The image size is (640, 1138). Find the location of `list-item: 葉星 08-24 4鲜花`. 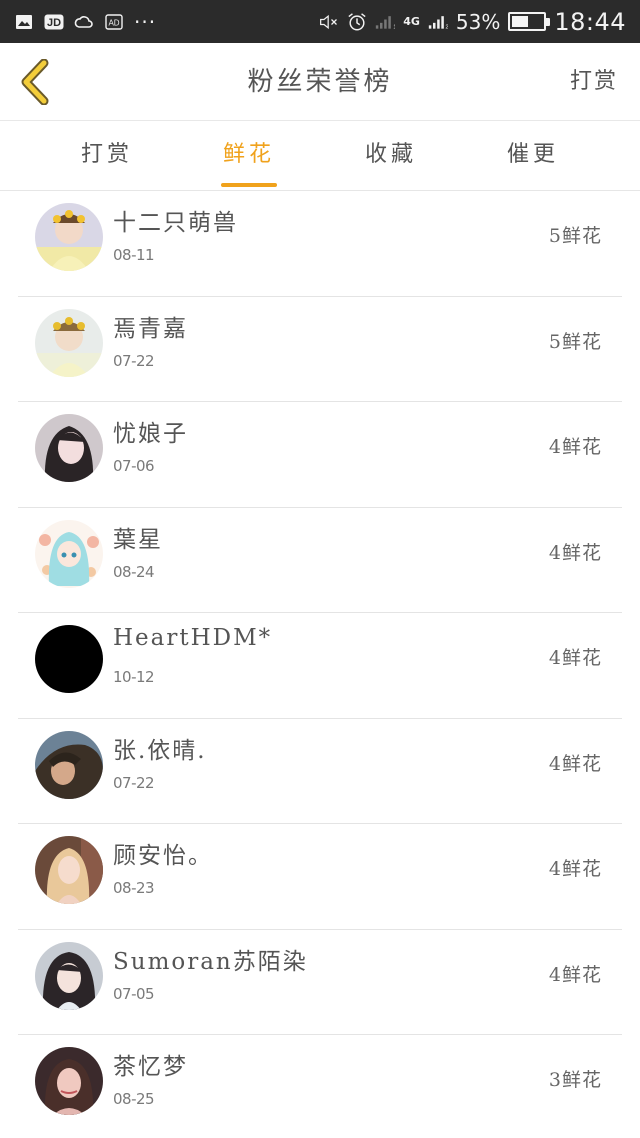

list-item: 葉星 08-24 4鲜花 is located at coordinates (320, 560).